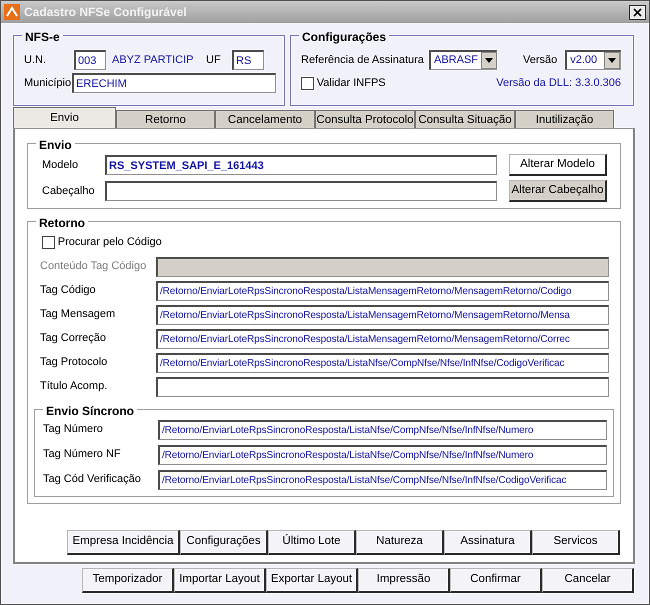 The image size is (650, 605). Describe the element at coordinates (637, 12) in the screenshot. I see `close-icon` at that location.